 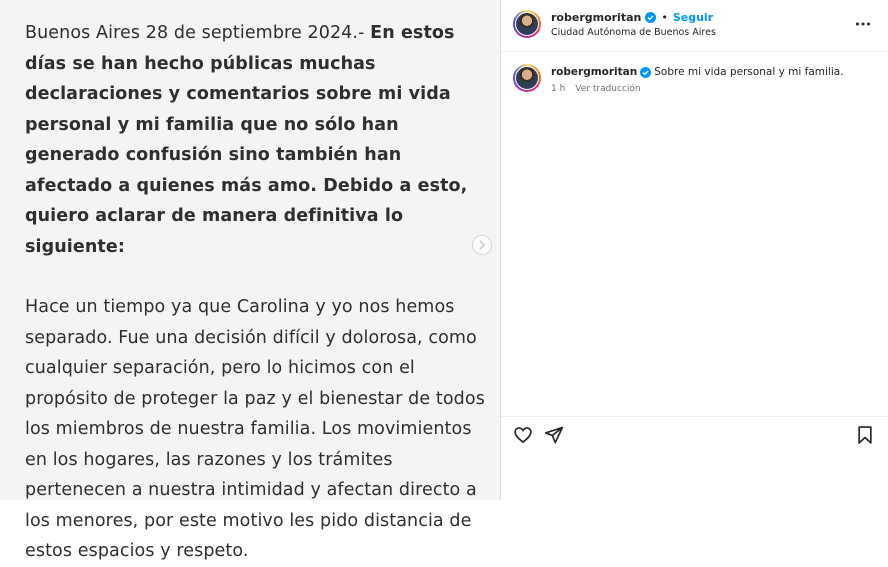 I want to click on header-user-line: robergmoritan • Seguir, so click(x=632, y=17).